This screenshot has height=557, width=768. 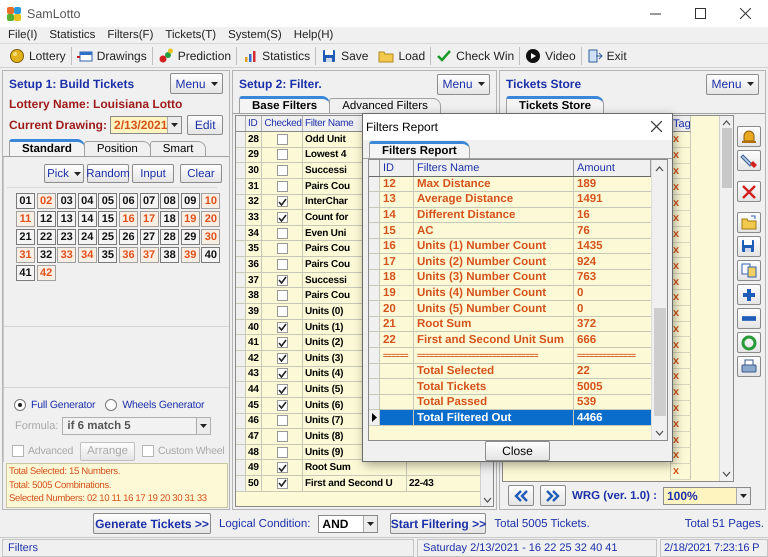 I want to click on tab: Base Filters, so click(x=284, y=104).